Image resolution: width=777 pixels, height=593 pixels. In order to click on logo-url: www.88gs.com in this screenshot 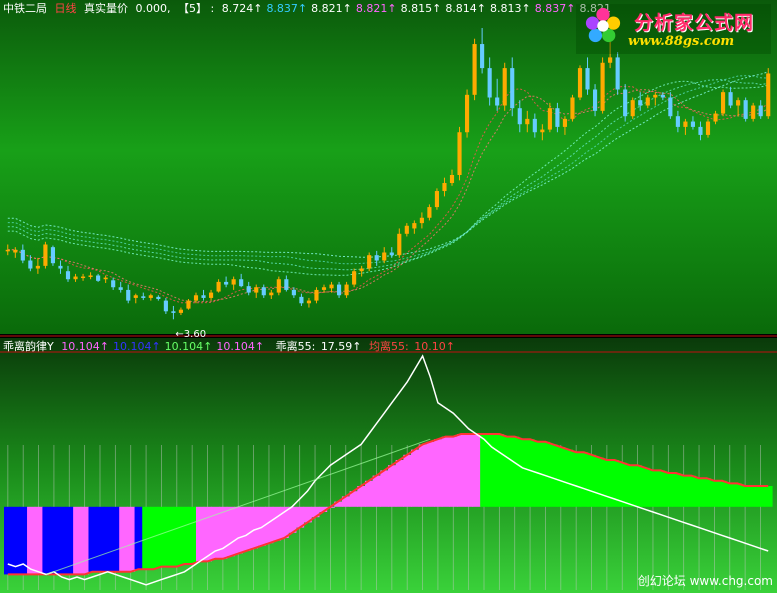, I will do `click(681, 41)`.